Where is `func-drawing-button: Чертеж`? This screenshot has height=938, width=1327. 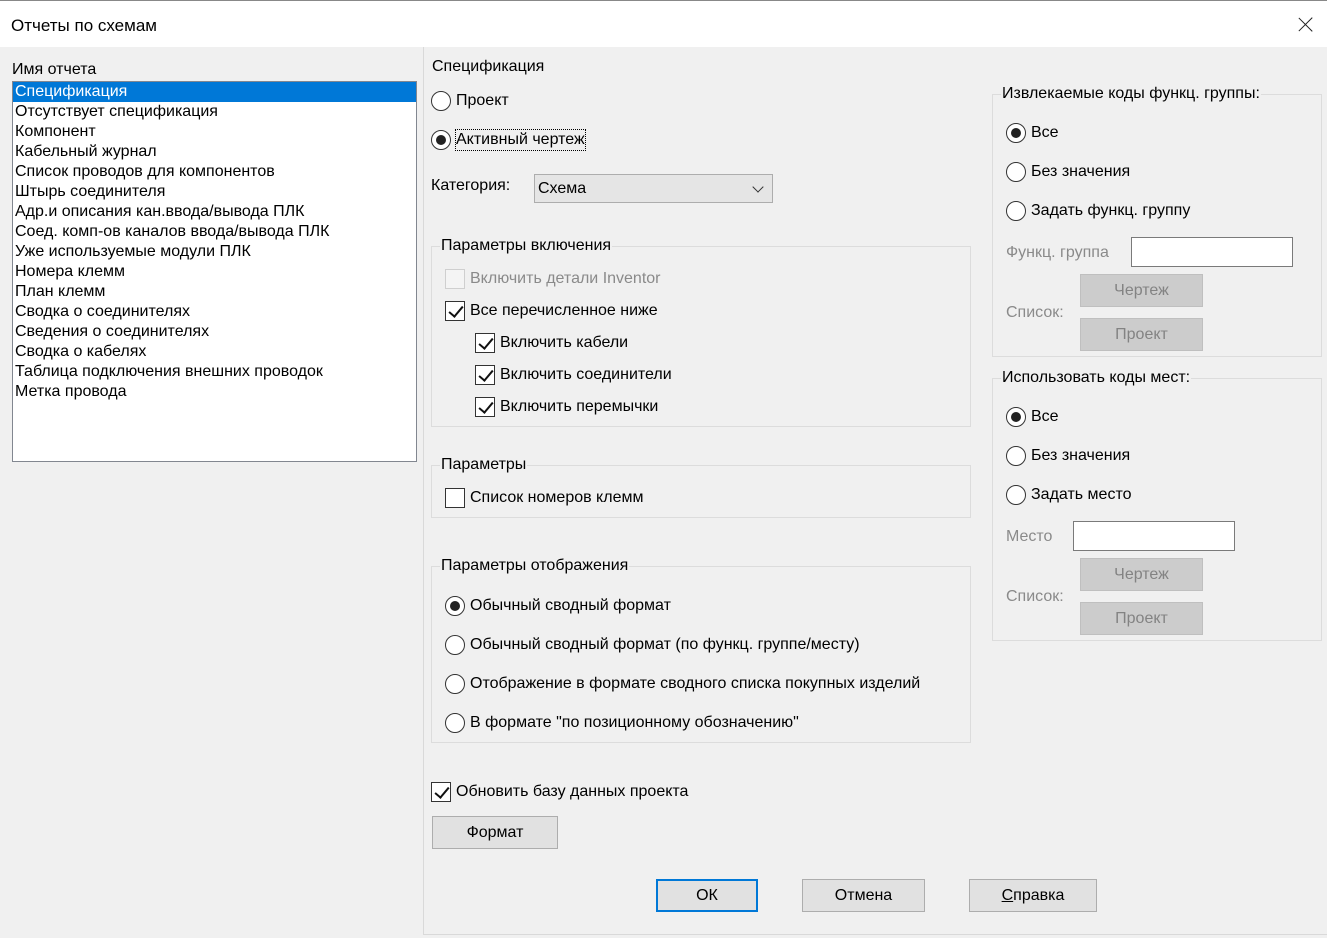
func-drawing-button: Чертеж is located at coordinates (1141, 290).